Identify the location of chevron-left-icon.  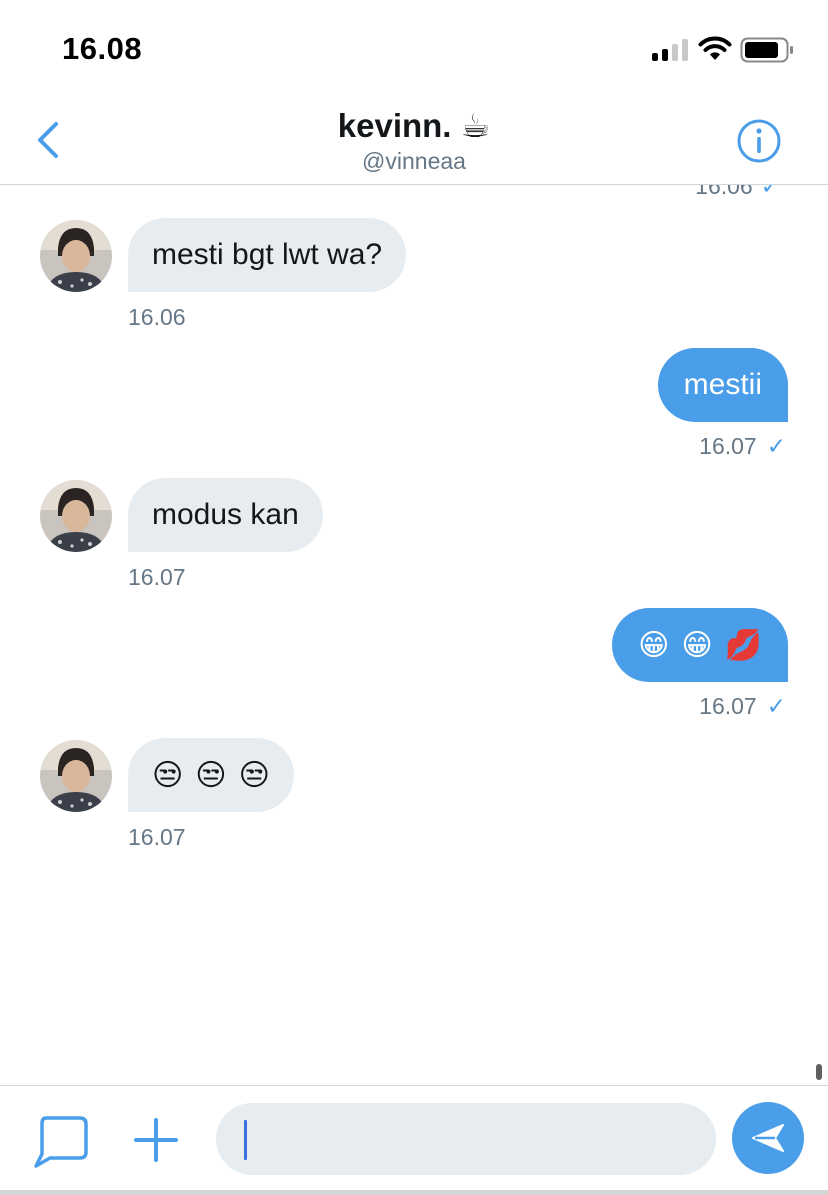
(50, 140).